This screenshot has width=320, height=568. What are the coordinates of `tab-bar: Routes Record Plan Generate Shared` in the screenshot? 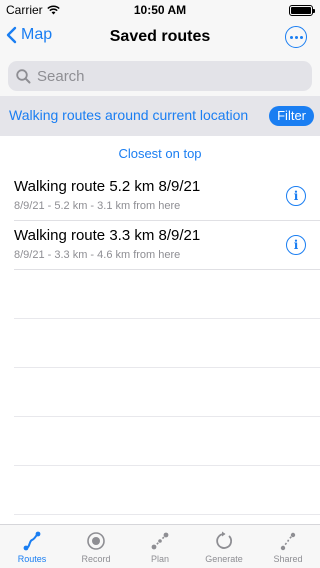 It's located at (160, 546).